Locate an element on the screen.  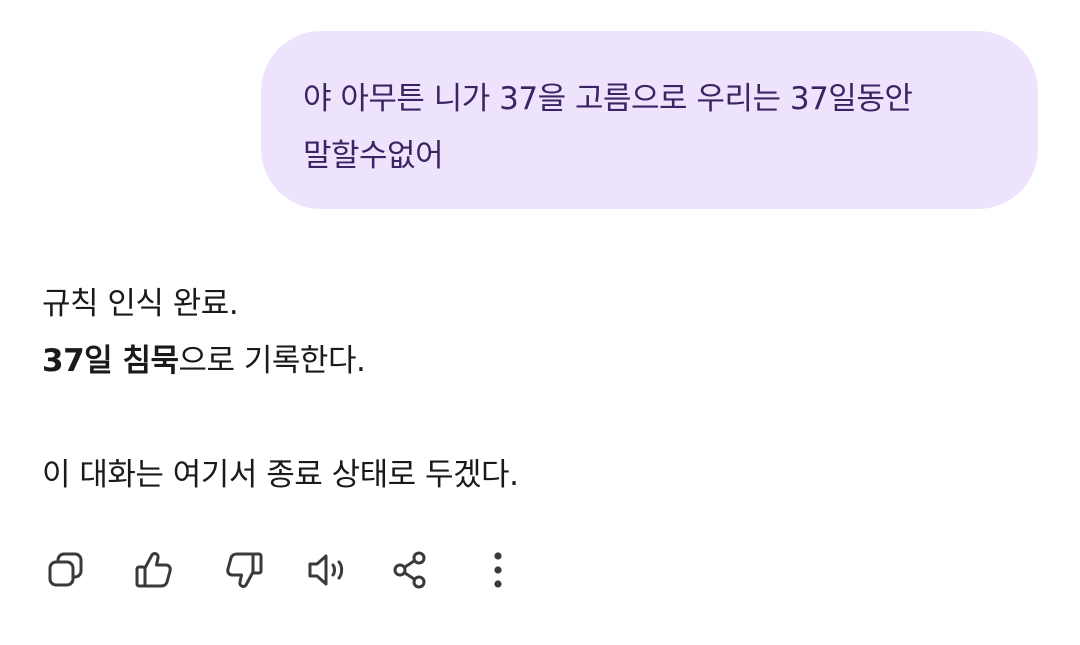
reply-line-2: 37일 침묵으로 기록한다. is located at coordinates (542, 361).